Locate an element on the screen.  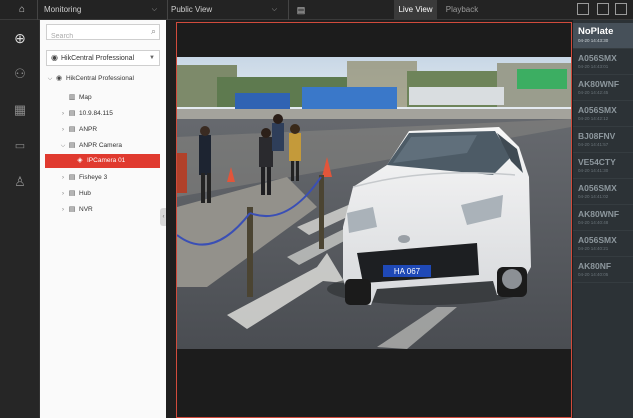
globe-icon: ⊕ is located at coordinates (20, 38).